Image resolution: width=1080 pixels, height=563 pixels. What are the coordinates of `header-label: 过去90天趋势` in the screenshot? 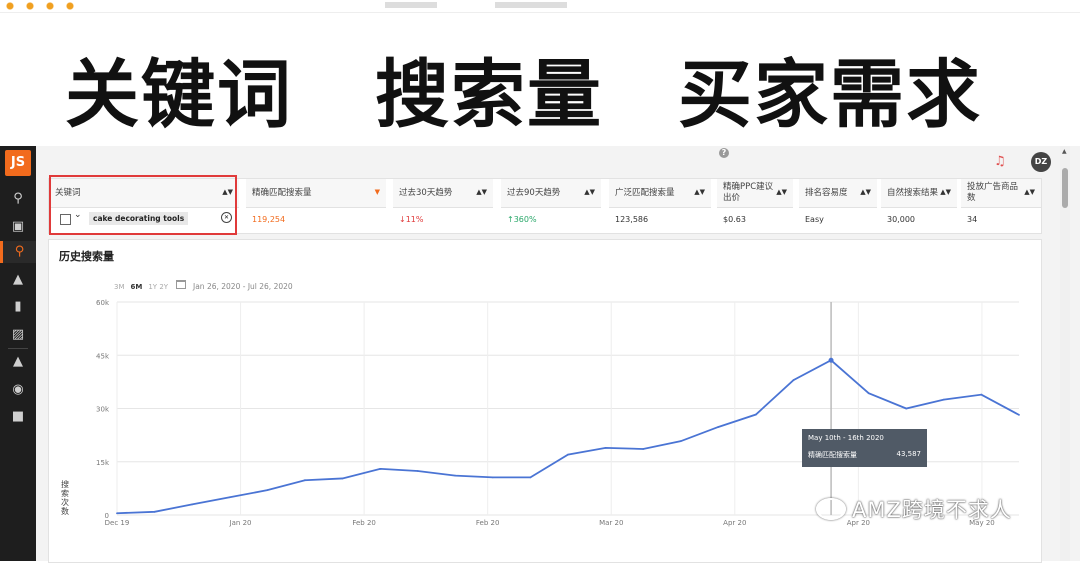 It's located at (534, 192).